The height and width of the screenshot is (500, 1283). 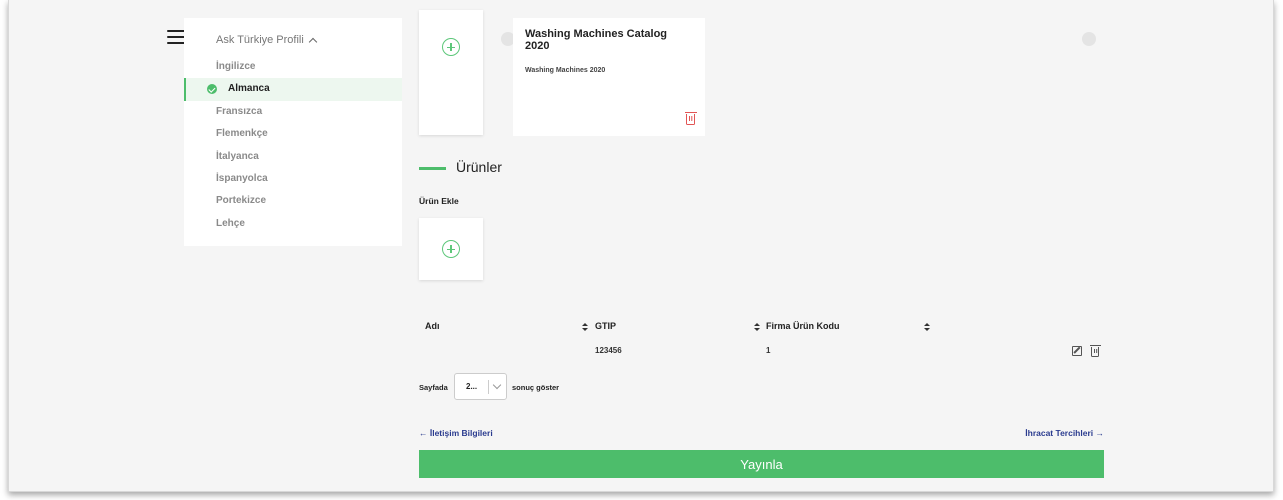 I want to click on sidebar-item-fransizca: Fransızca, so click(x=293, y=112).